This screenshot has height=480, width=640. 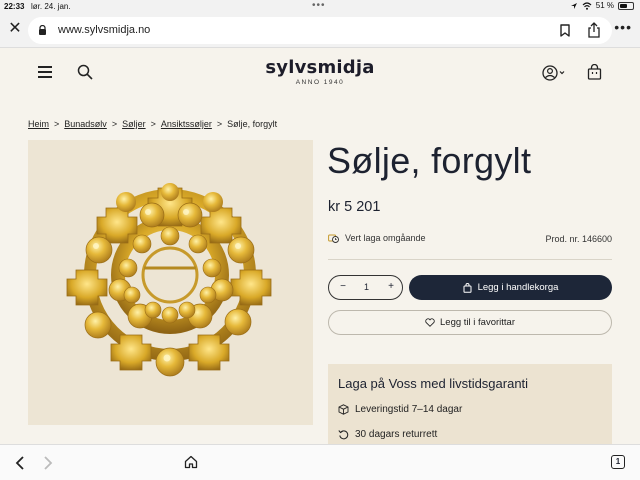 What do you see at coordinates (623, 27) in the screenshot?
I see `more-icon: •••` at bounding box center [623, 27].